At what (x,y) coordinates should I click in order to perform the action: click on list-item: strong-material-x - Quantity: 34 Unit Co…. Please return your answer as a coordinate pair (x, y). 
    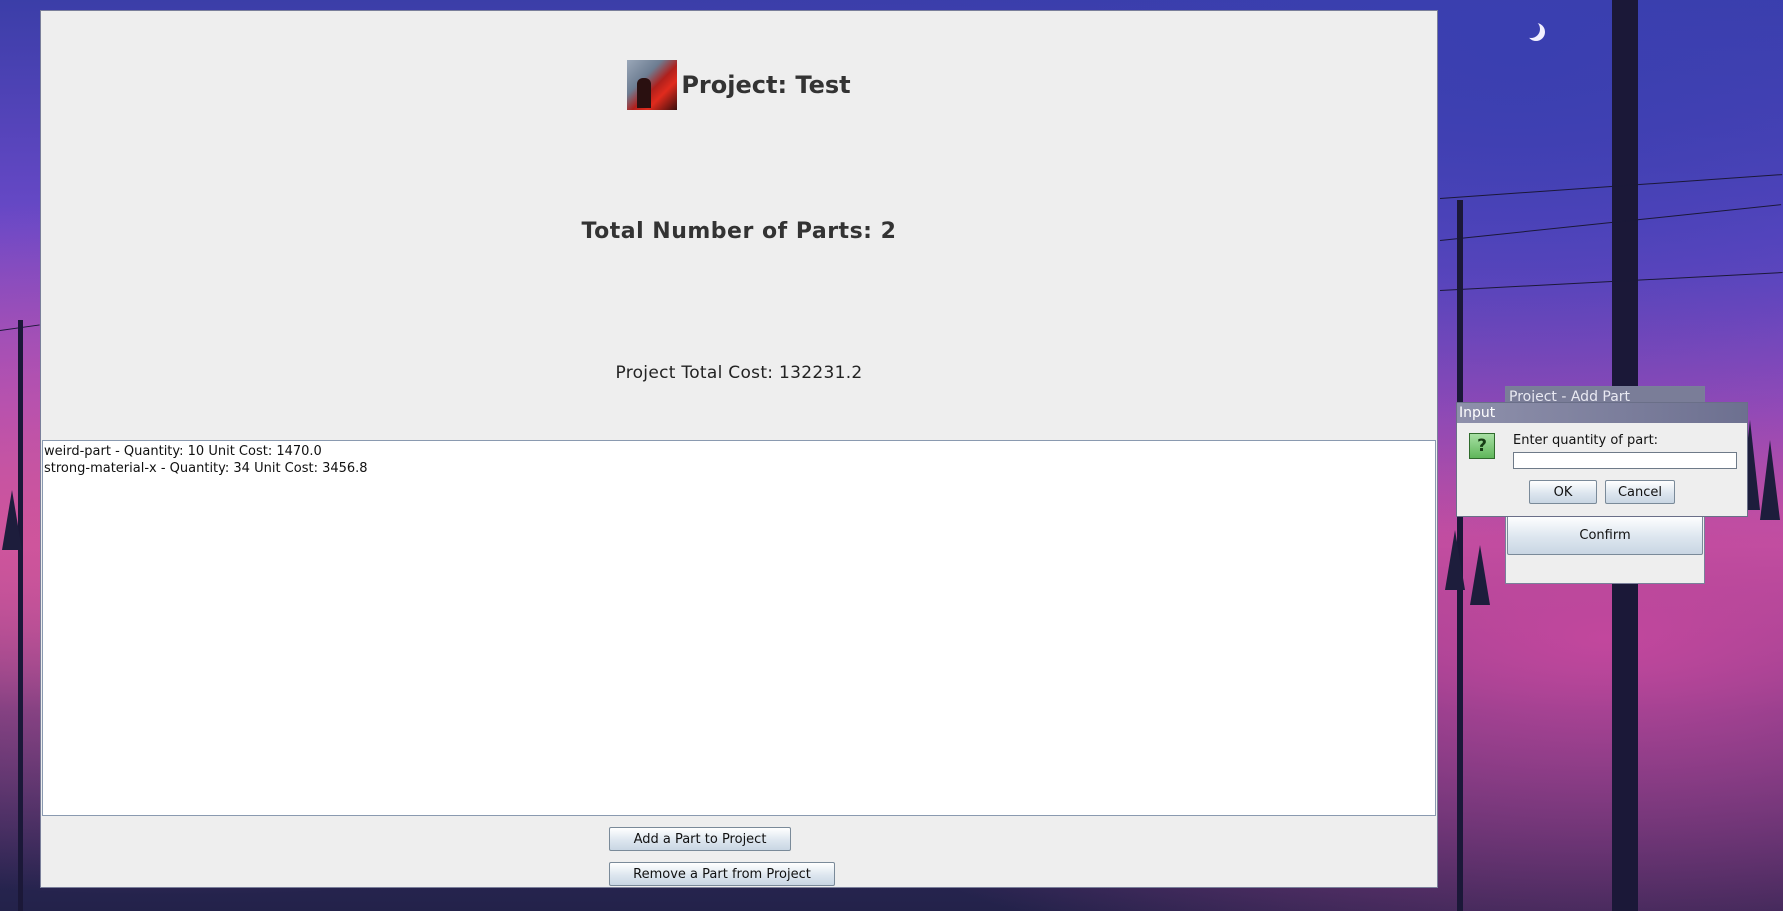
    Looking at the image, I should click on (739, 468).